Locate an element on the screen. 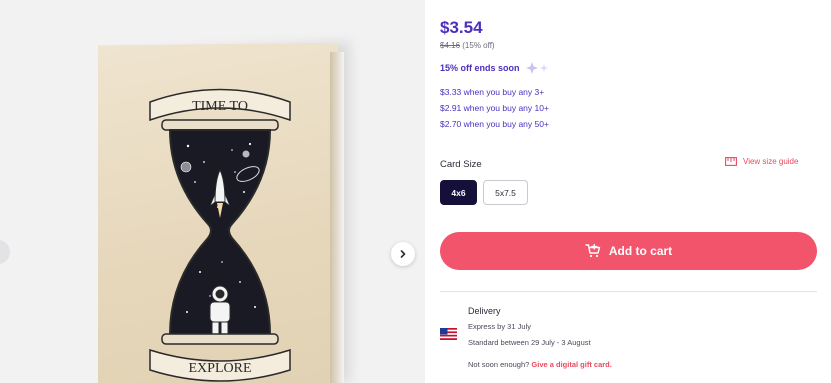 The height and width of the screenshot is (383, 831). size-options: 4x6 5x7.5 is located at coordinates (484, 192).